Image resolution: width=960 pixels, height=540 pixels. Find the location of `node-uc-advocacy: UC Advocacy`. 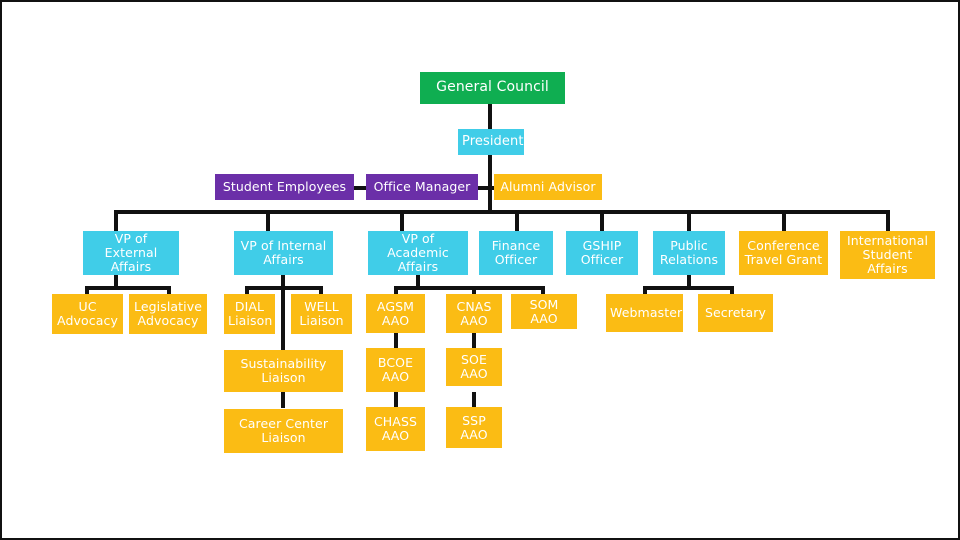

node-uc-advocacy: UC Advocacy is located at coordinates (87, 314).